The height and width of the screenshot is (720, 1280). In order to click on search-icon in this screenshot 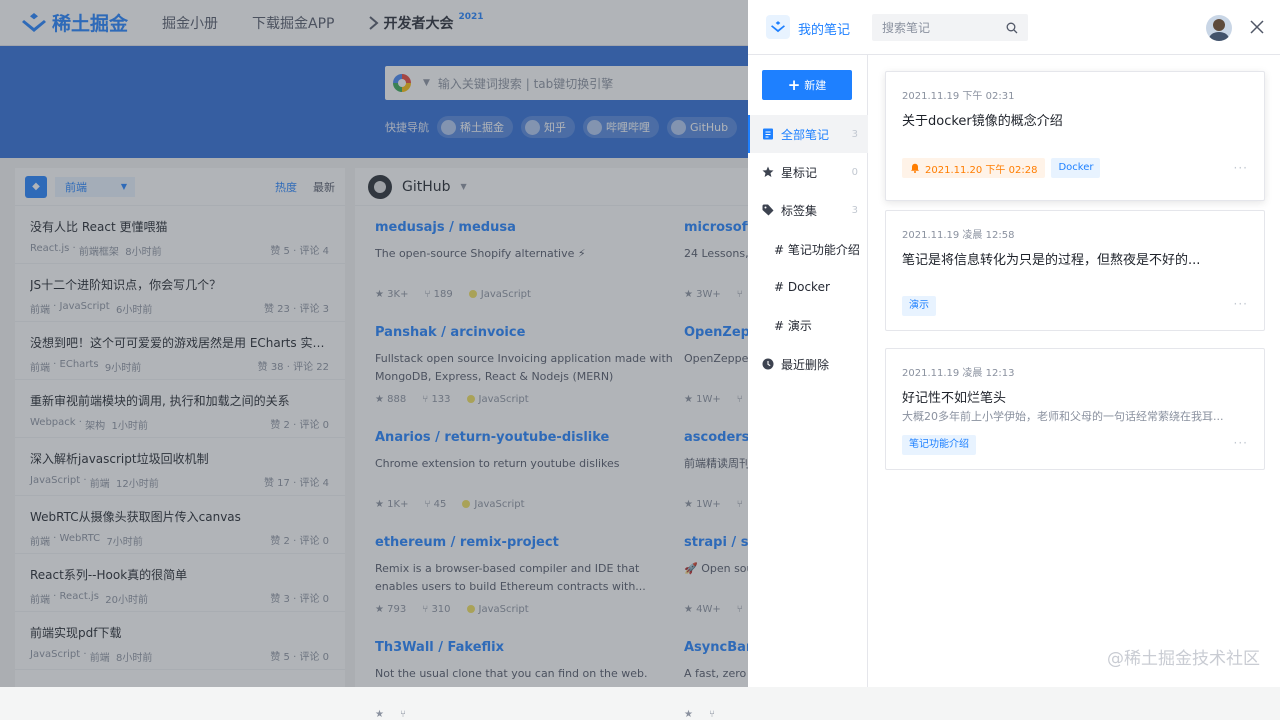, I will do `click(1012, 28)`.